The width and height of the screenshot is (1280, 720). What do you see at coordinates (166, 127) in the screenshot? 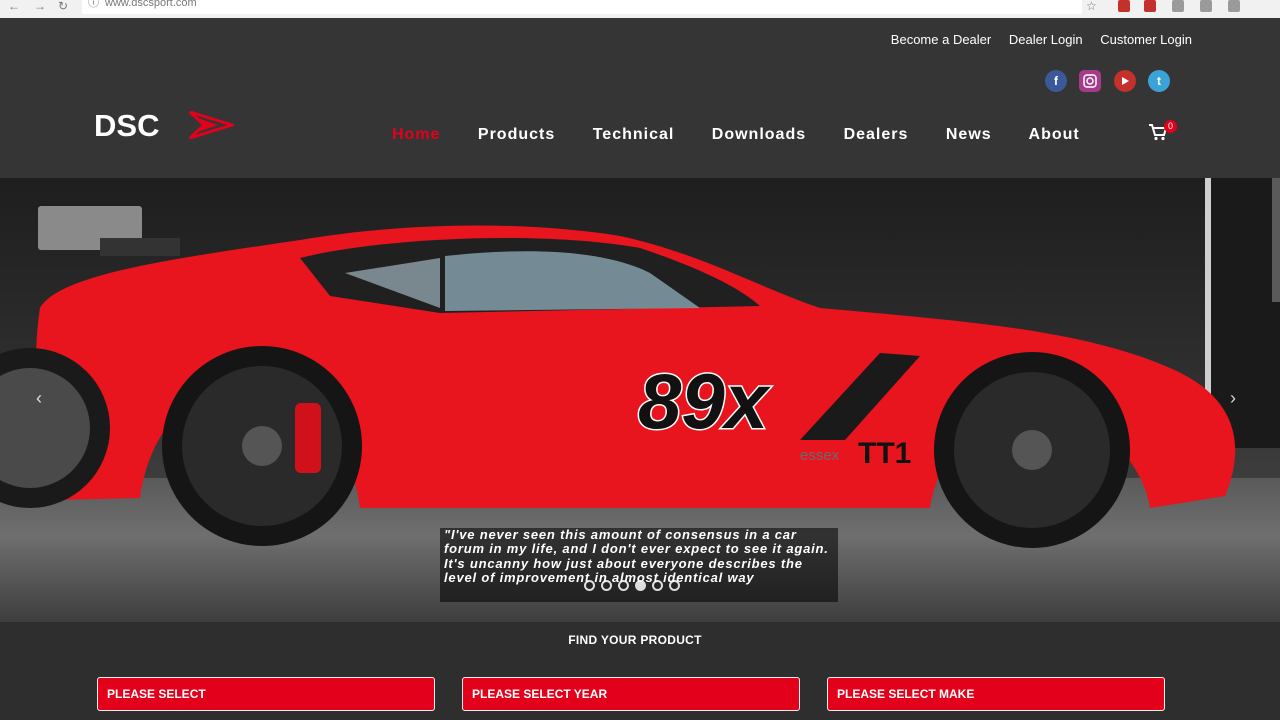
I see `dsc-logo: DSC` at bounding box center [166, 127].